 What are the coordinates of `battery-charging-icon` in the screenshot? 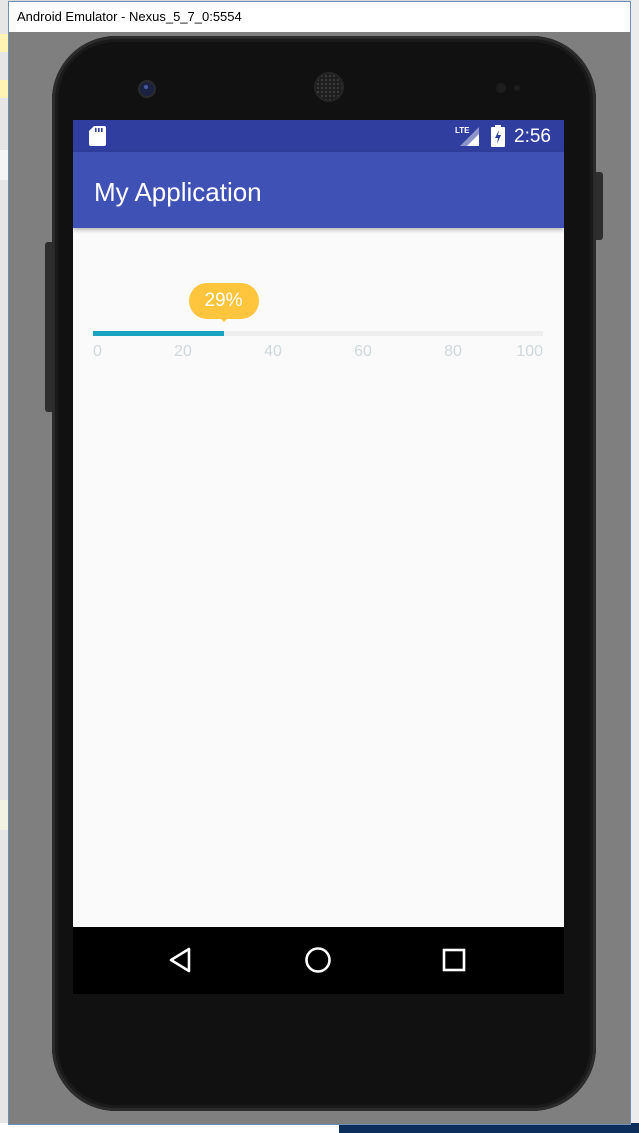 It's located at (498, 138).